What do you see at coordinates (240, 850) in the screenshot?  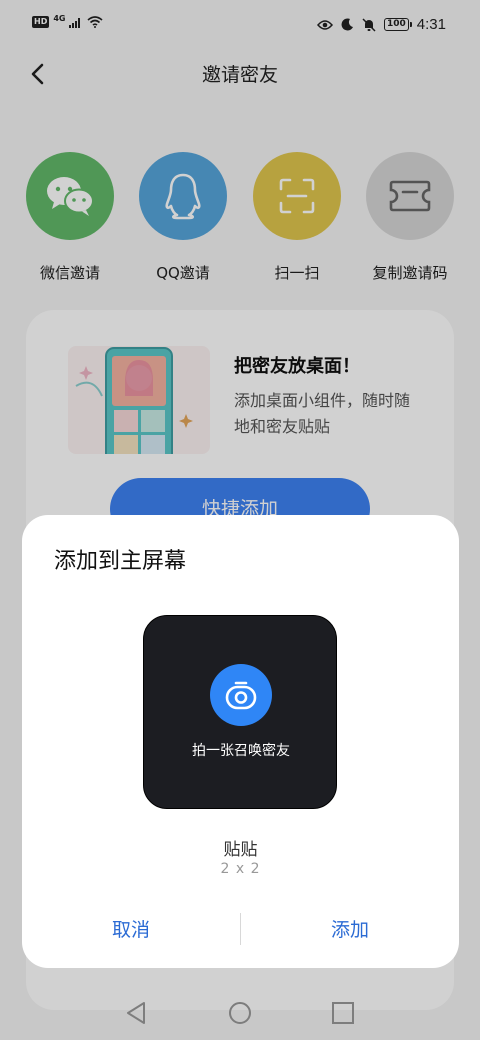 I see `widget-name: 贴贴` at bounding box center [240, 850].